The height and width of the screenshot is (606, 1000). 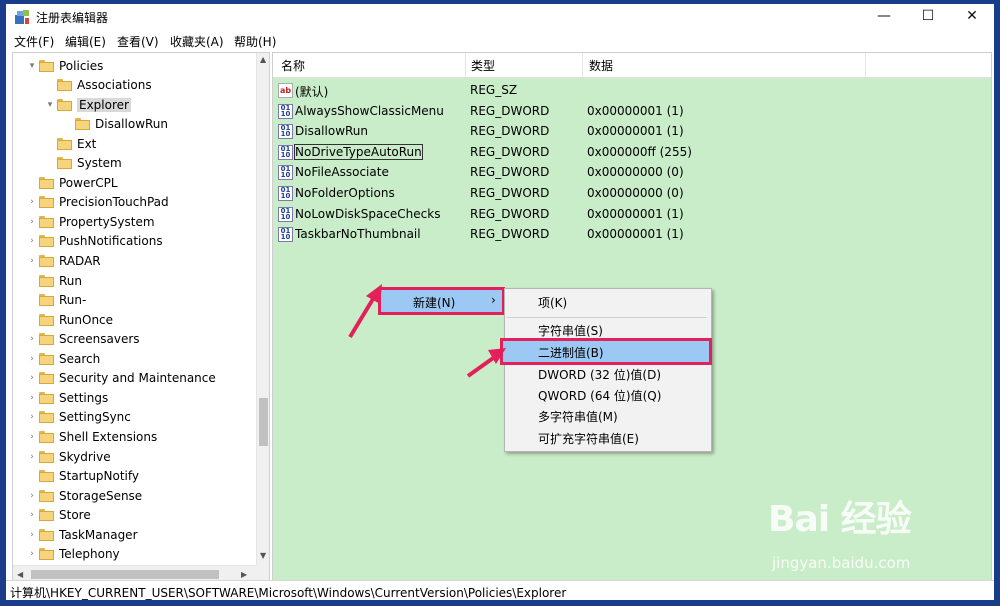 I want to click on tree-item: › TaskManager, so click(x=81, y=534).